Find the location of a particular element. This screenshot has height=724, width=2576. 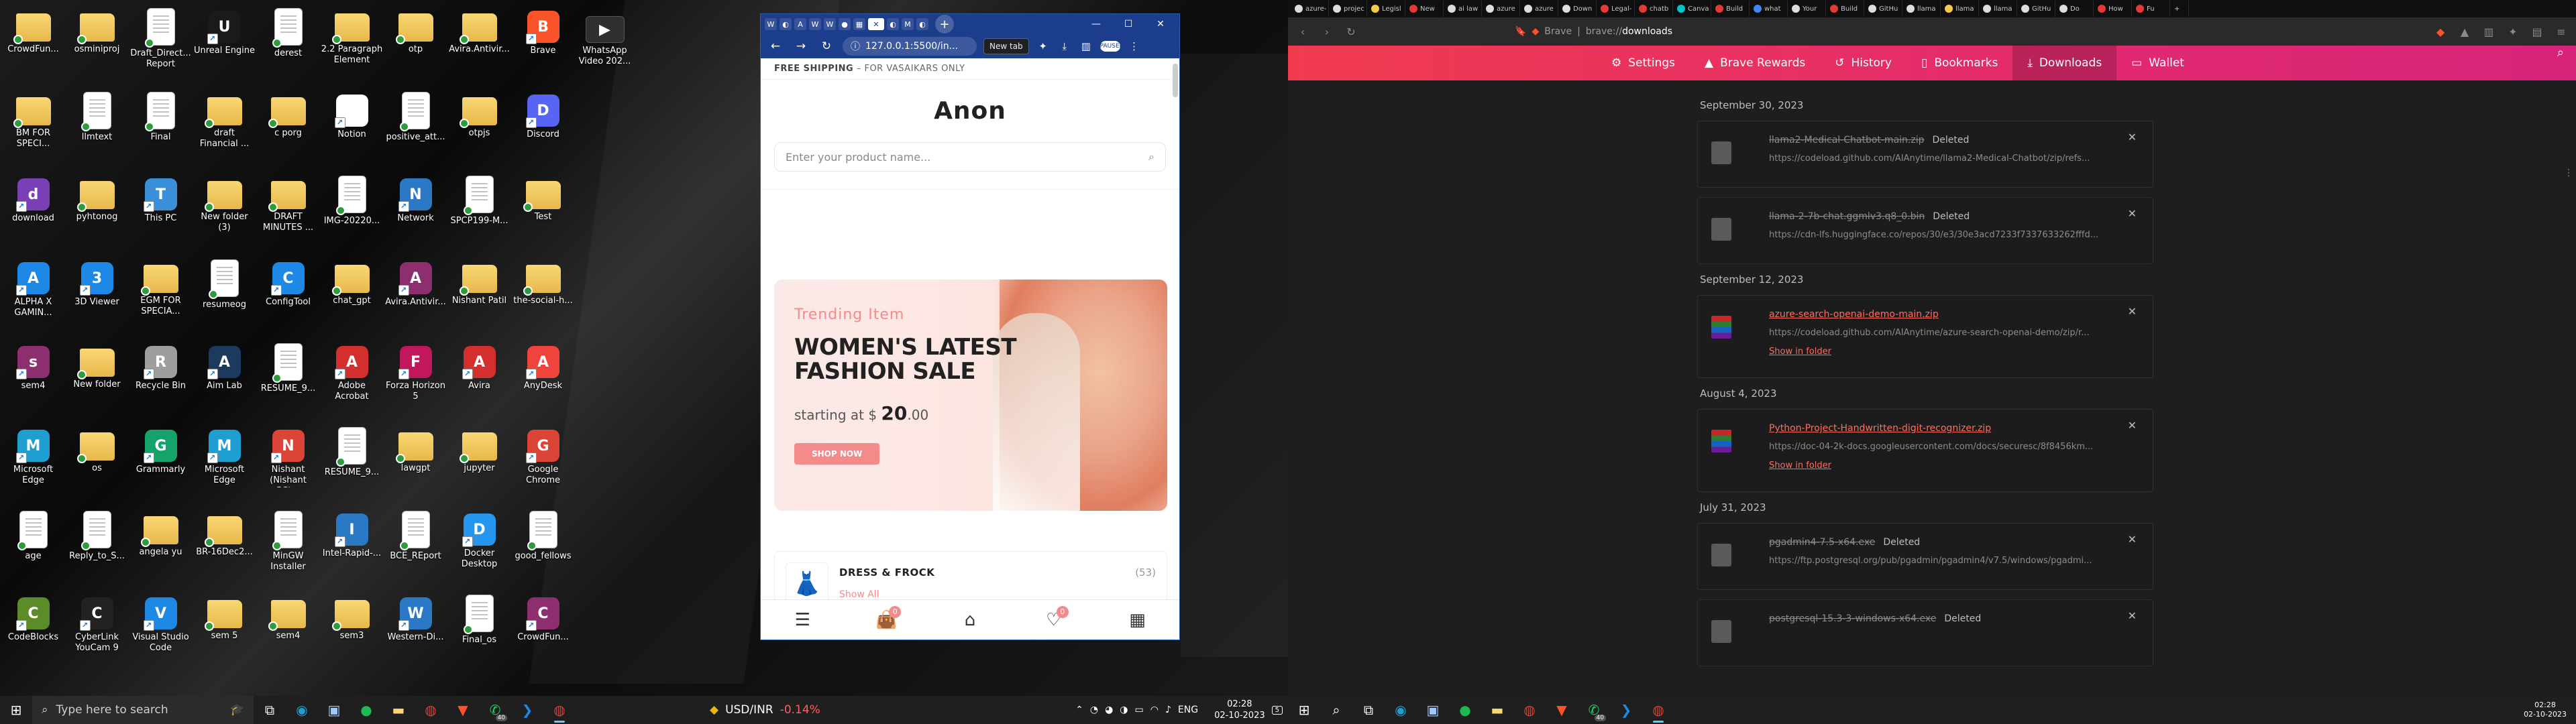

browser-tab: Down is located at coordinates (1577, 9).